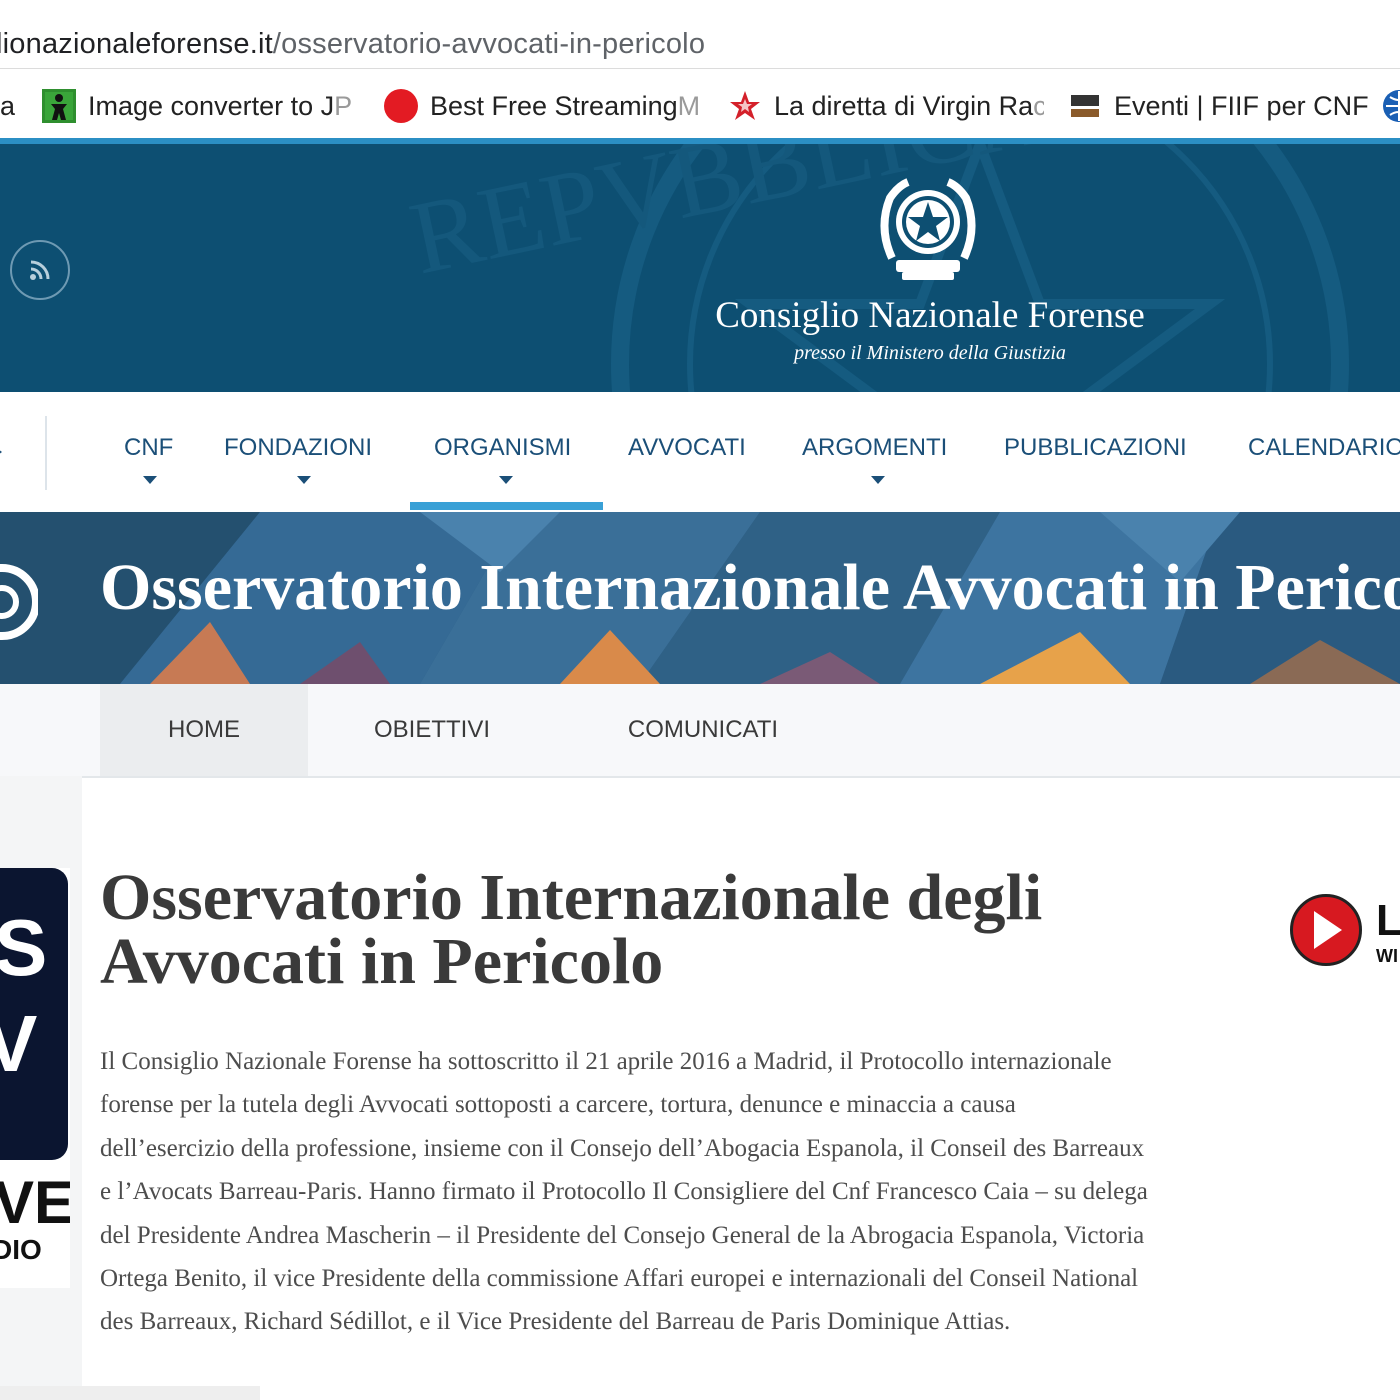 Image resolution: width=1400 pixels, height=1400 pixels. Describe the element at coordinates (502, 448) in the screenshot. I see `nav-item-organismi: ORGANISMI` at that location.